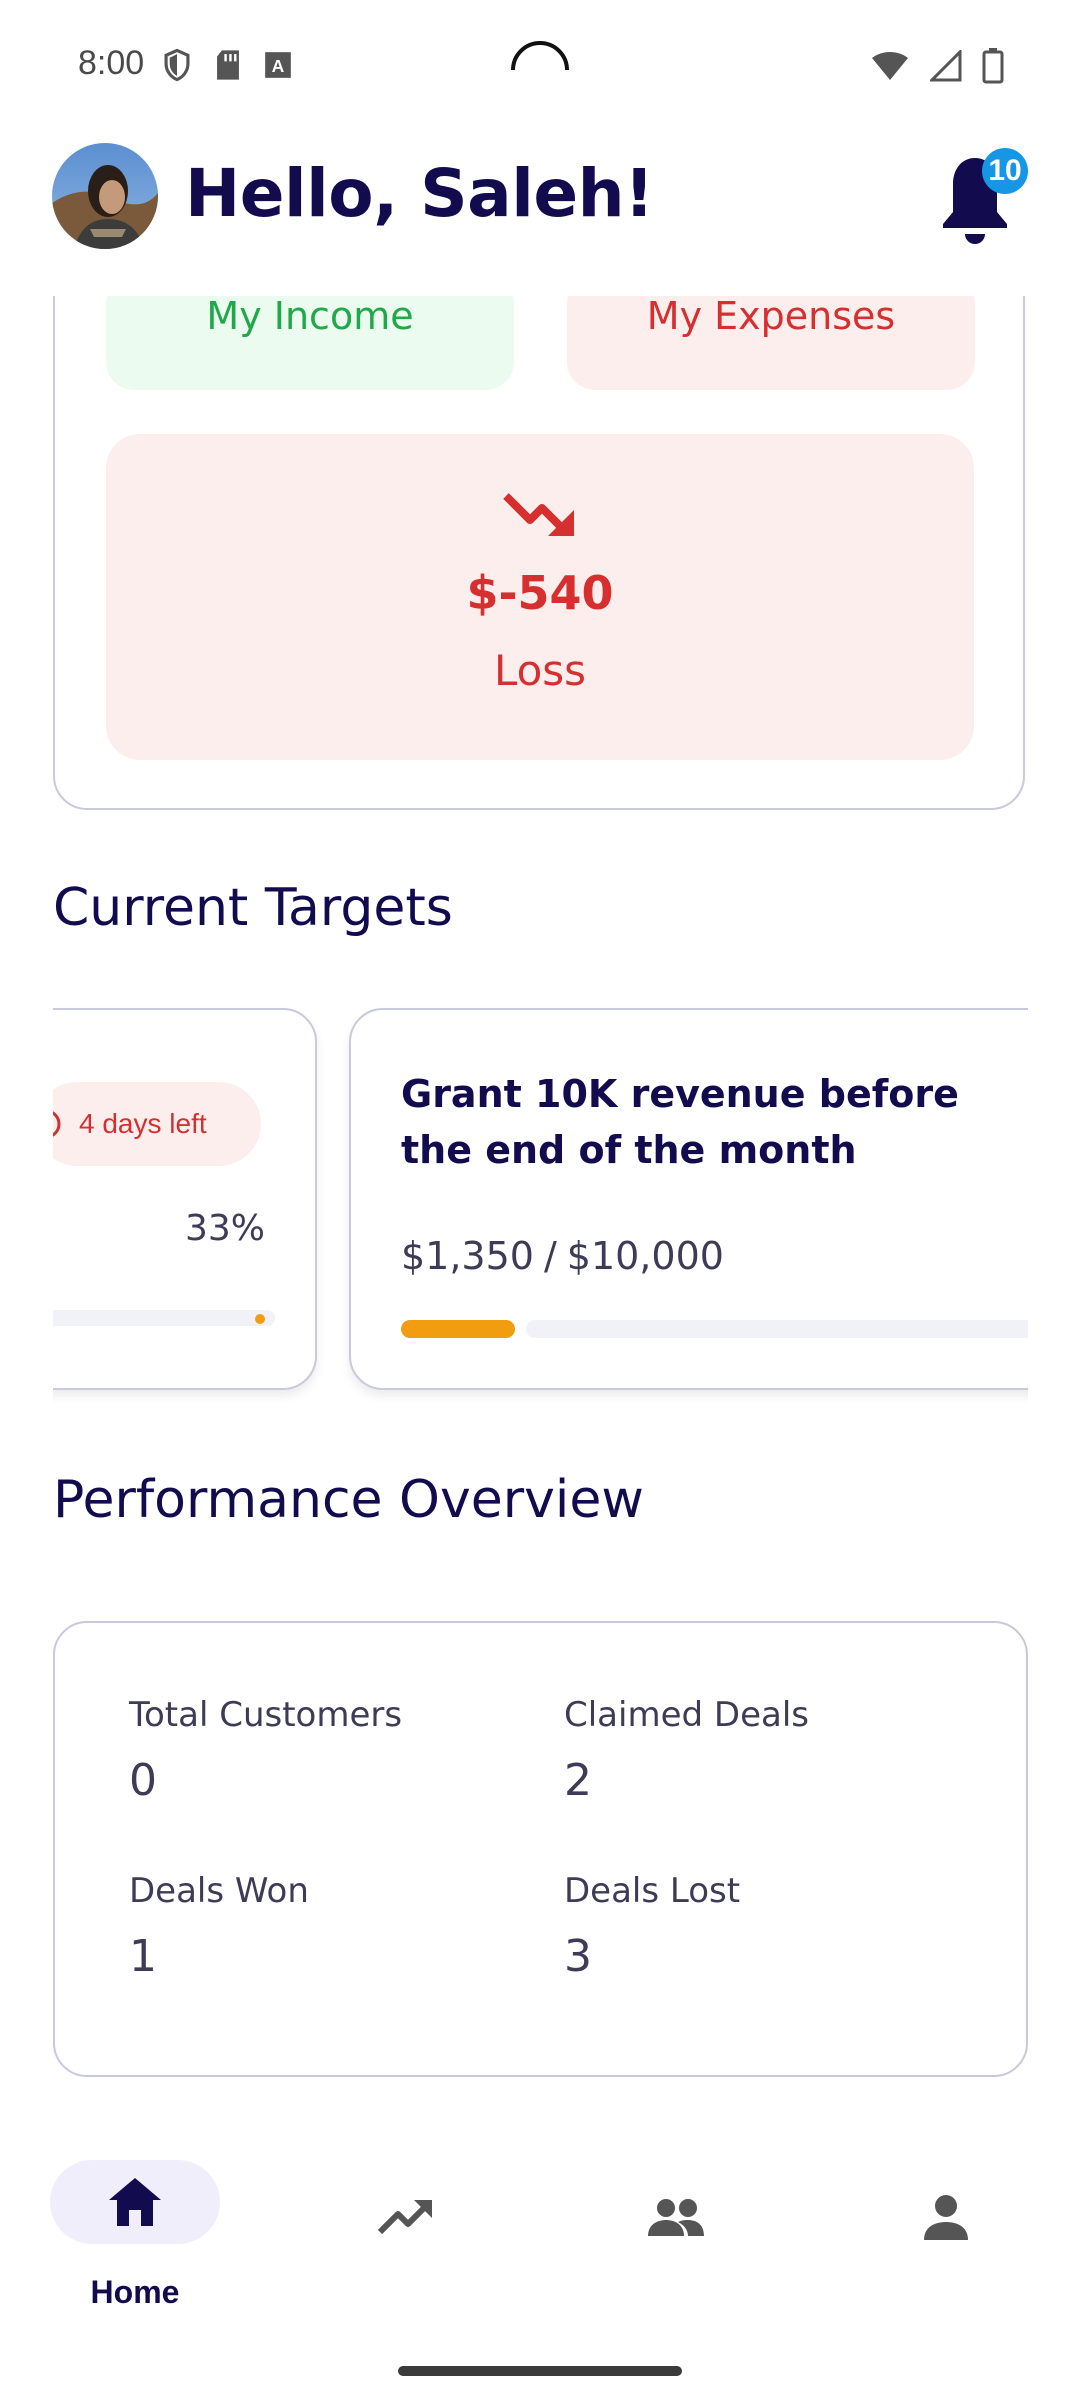 This screenshot has width=1080, height=2400. Describe the element at coordinates (143, 1780) in the screenshot. I see `stat-value: 0` at that location.